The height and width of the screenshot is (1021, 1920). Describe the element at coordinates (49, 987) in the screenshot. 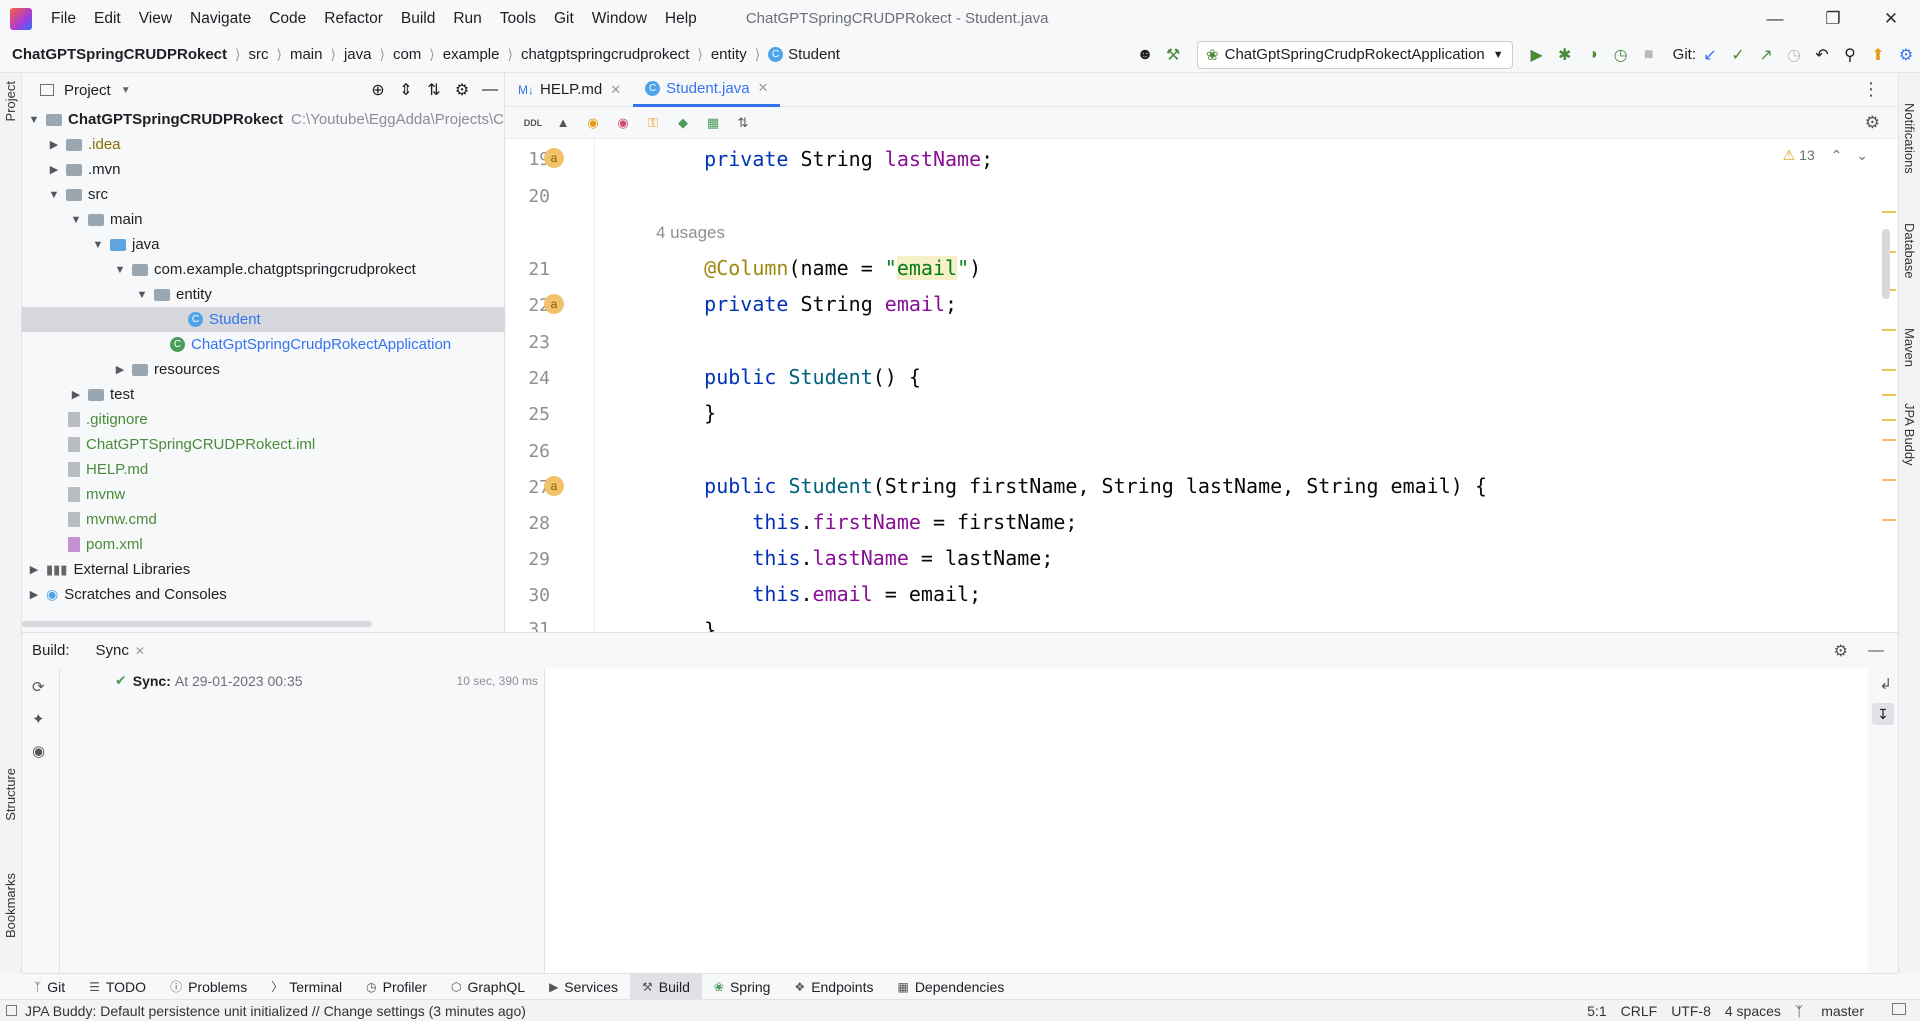

I see `tool-tab-git: ᛉ Git` at that location.